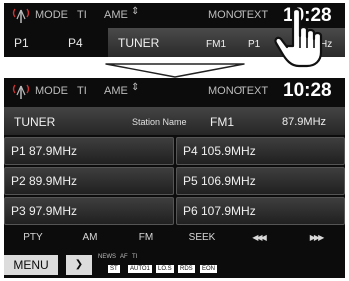 Image resolution: width=349 pixels, height=281 pixels. I want to click on af-indicator: AF, so click(124, 257).